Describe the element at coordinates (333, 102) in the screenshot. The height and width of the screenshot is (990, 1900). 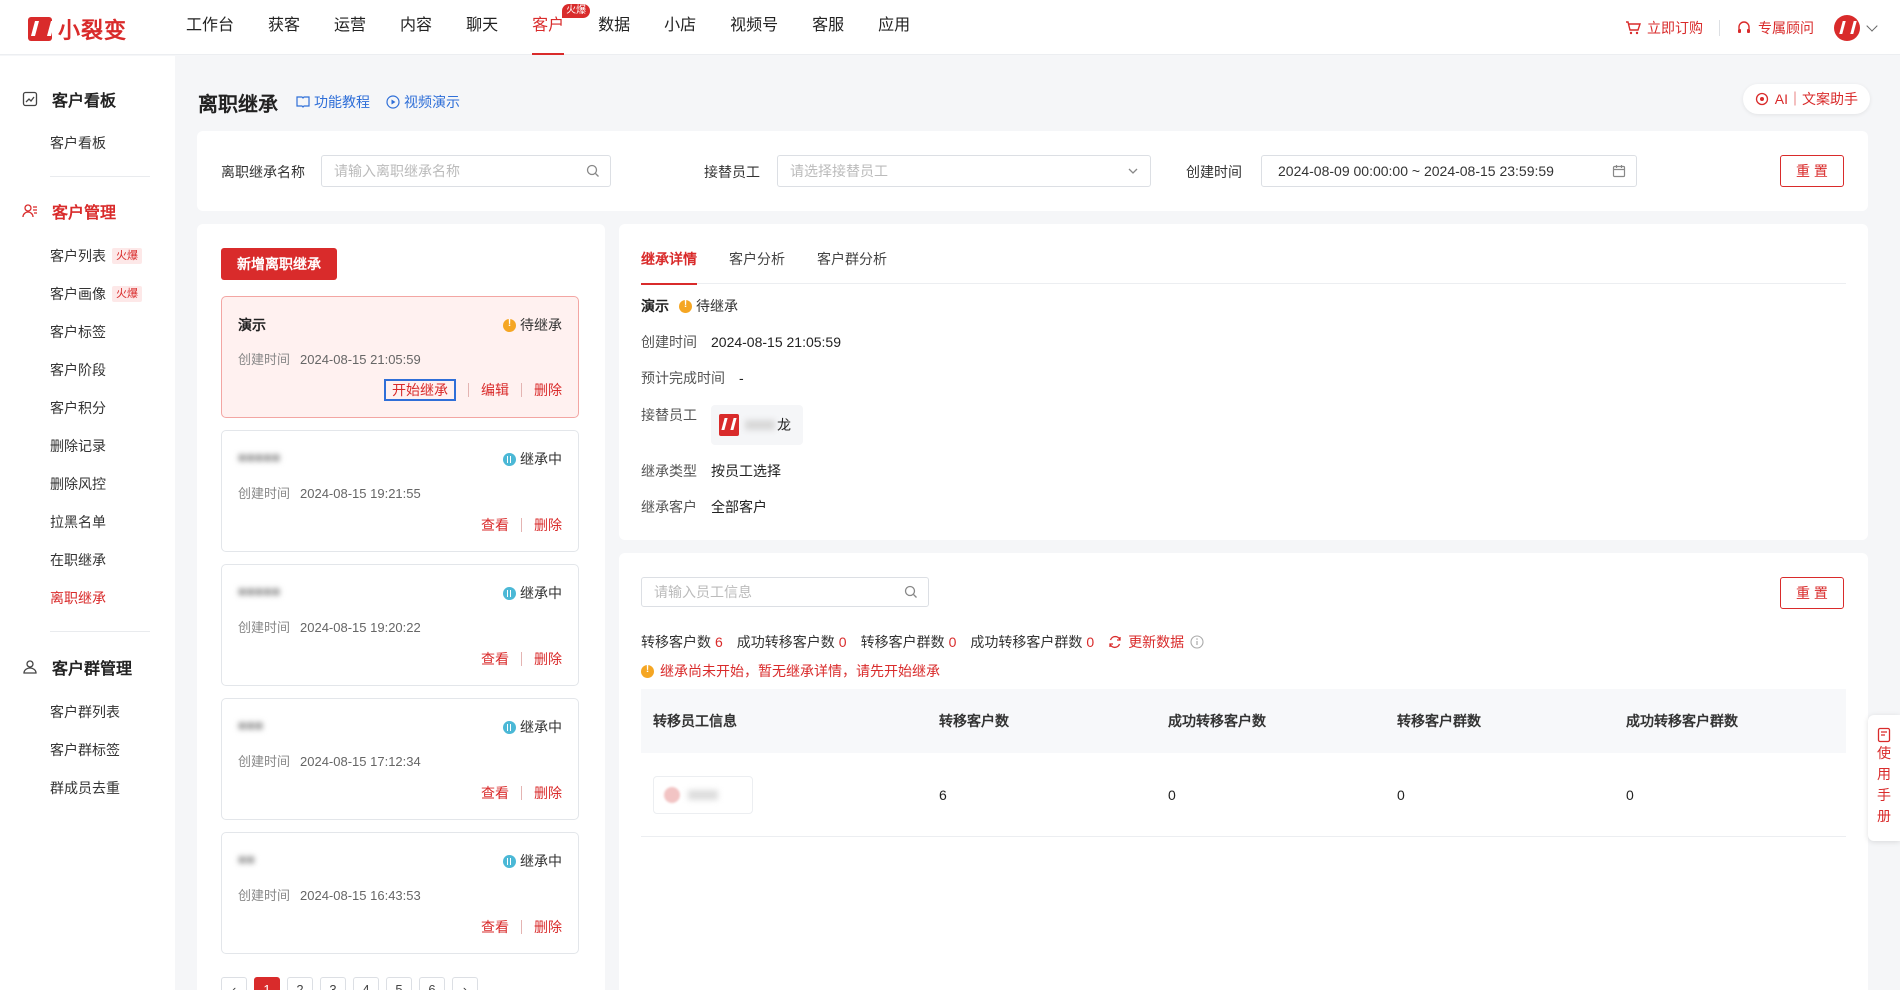
I see `tutorial-link: 功能教程` at that location.